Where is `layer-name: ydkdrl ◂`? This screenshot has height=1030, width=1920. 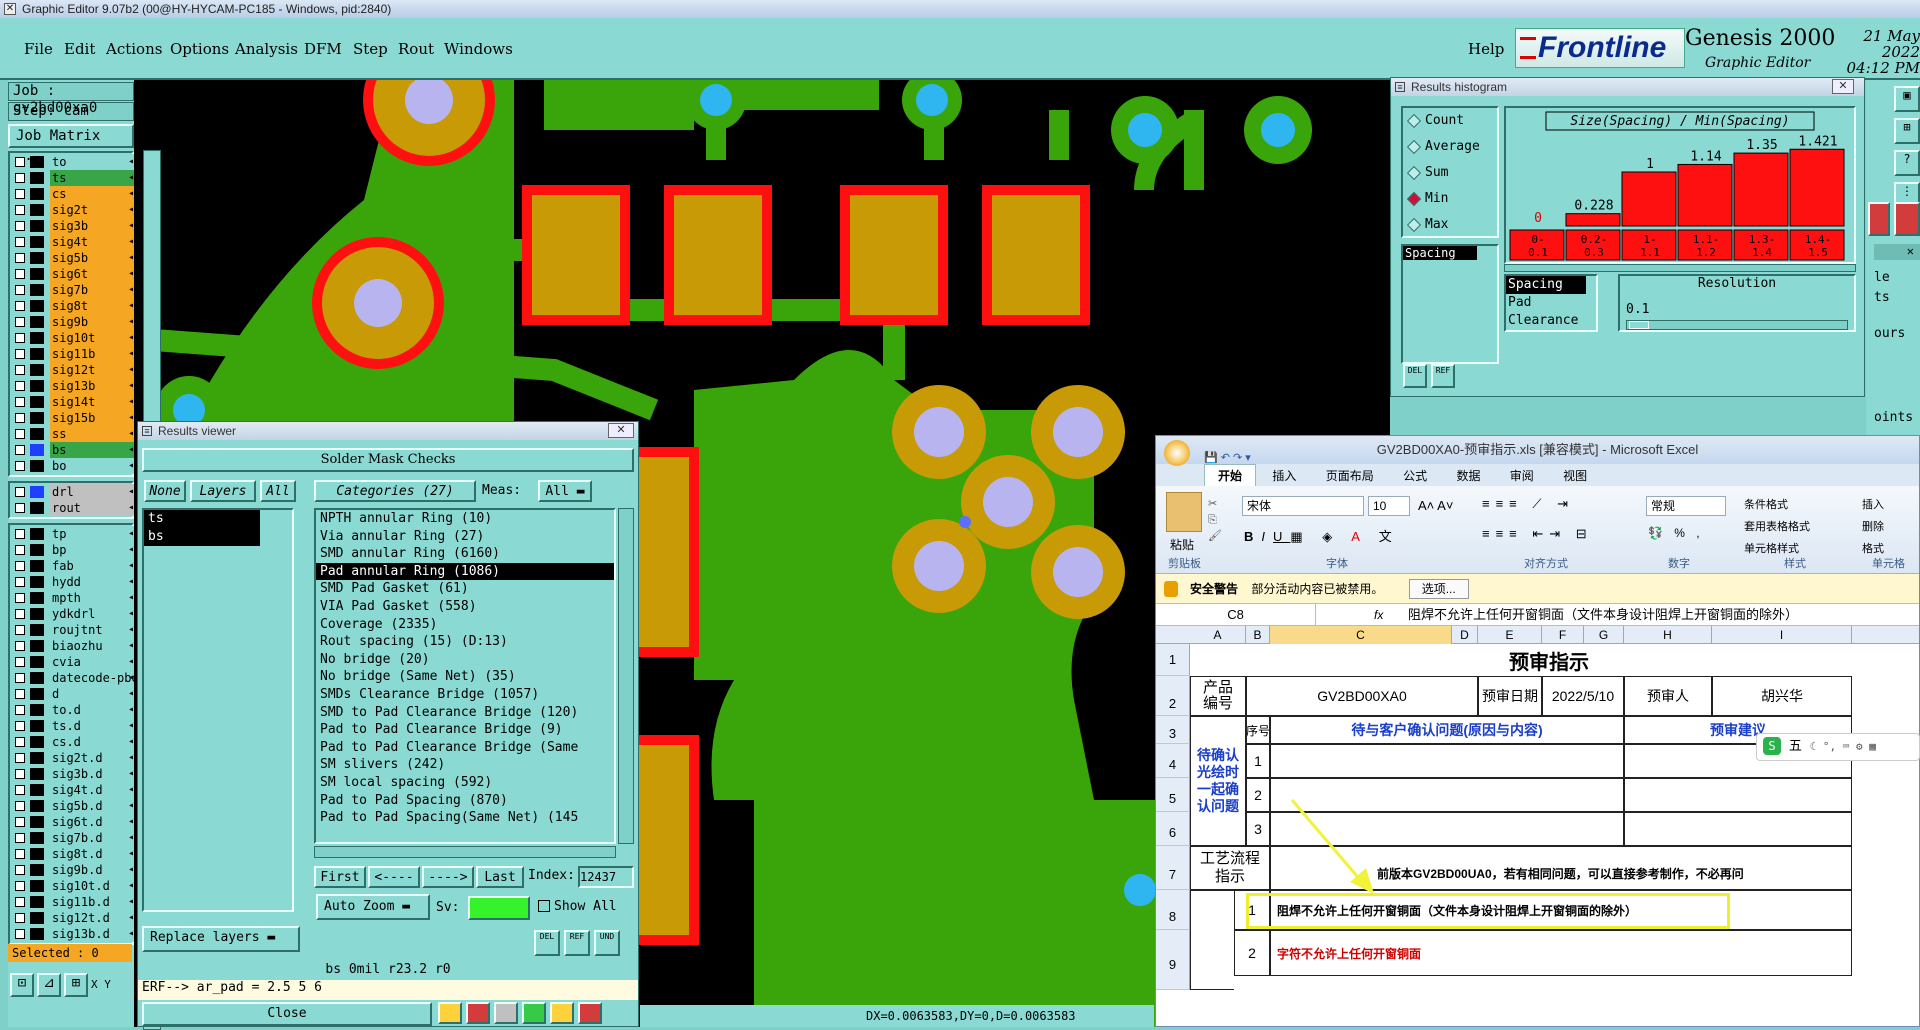
layer-name: ydkdrl ◂ is located at coordinates (93, 614).